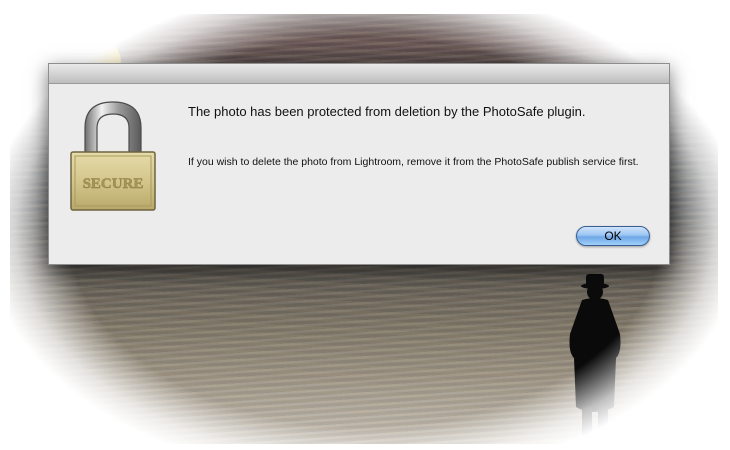 This screenshot has height=450, width=730. Describe the element at coordinates (113, 184) in the screenshot. I see `padlock-lettering: SECURE` at that location.